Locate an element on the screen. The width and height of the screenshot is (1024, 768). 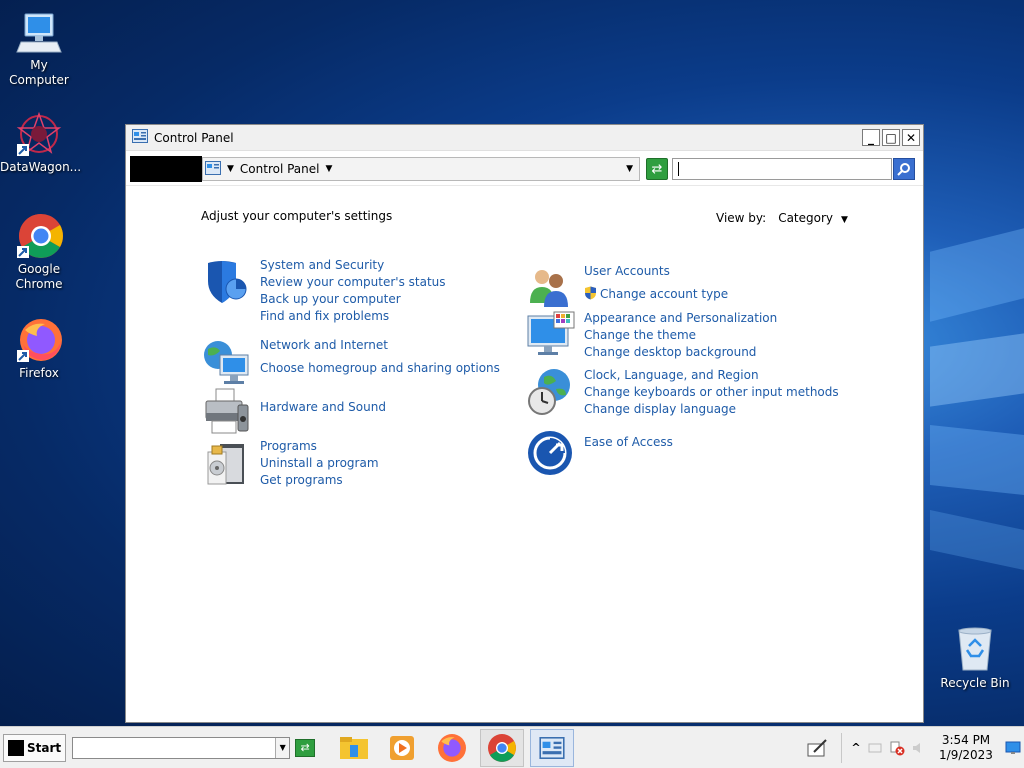
link-uninstall-program: Uninstall a program is located at coordinates (319, 463).